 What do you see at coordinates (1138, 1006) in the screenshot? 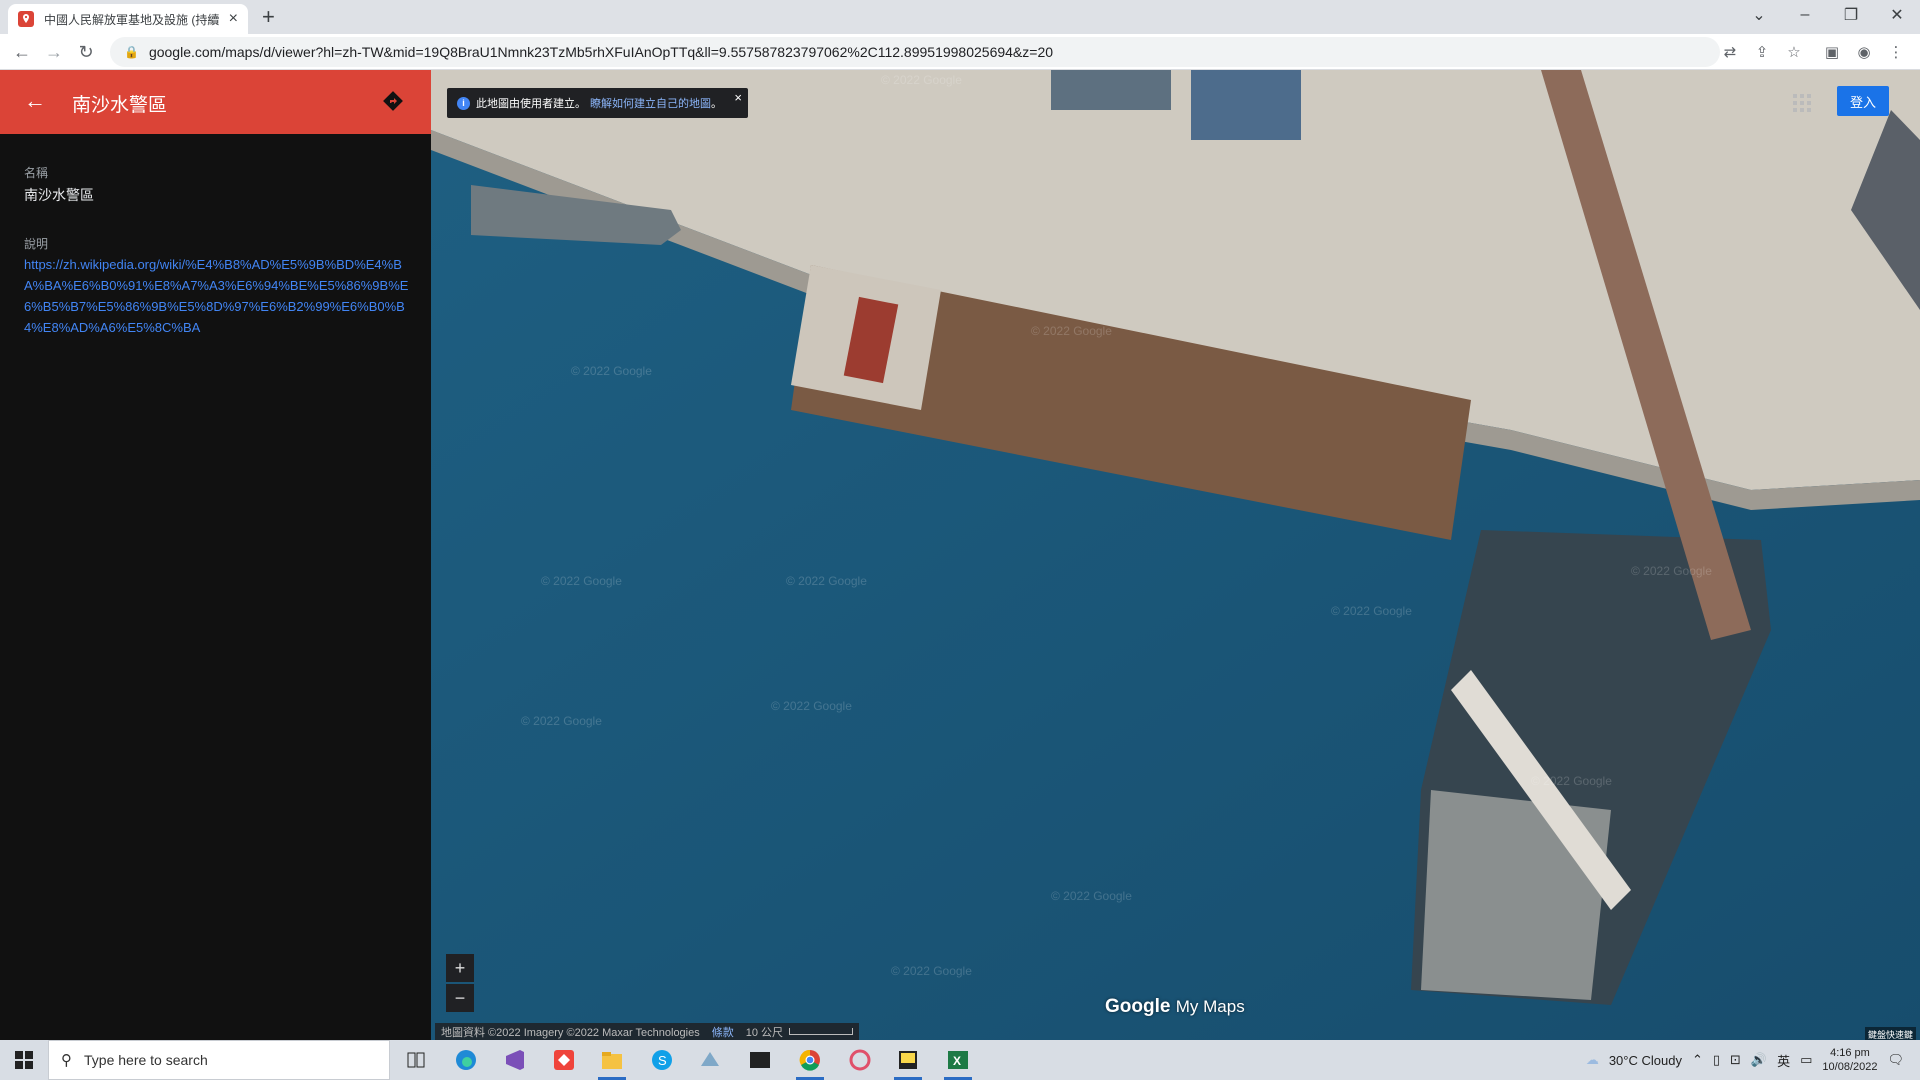
I see `google-logo-text: Google` at bounding box center [1138, 1006].